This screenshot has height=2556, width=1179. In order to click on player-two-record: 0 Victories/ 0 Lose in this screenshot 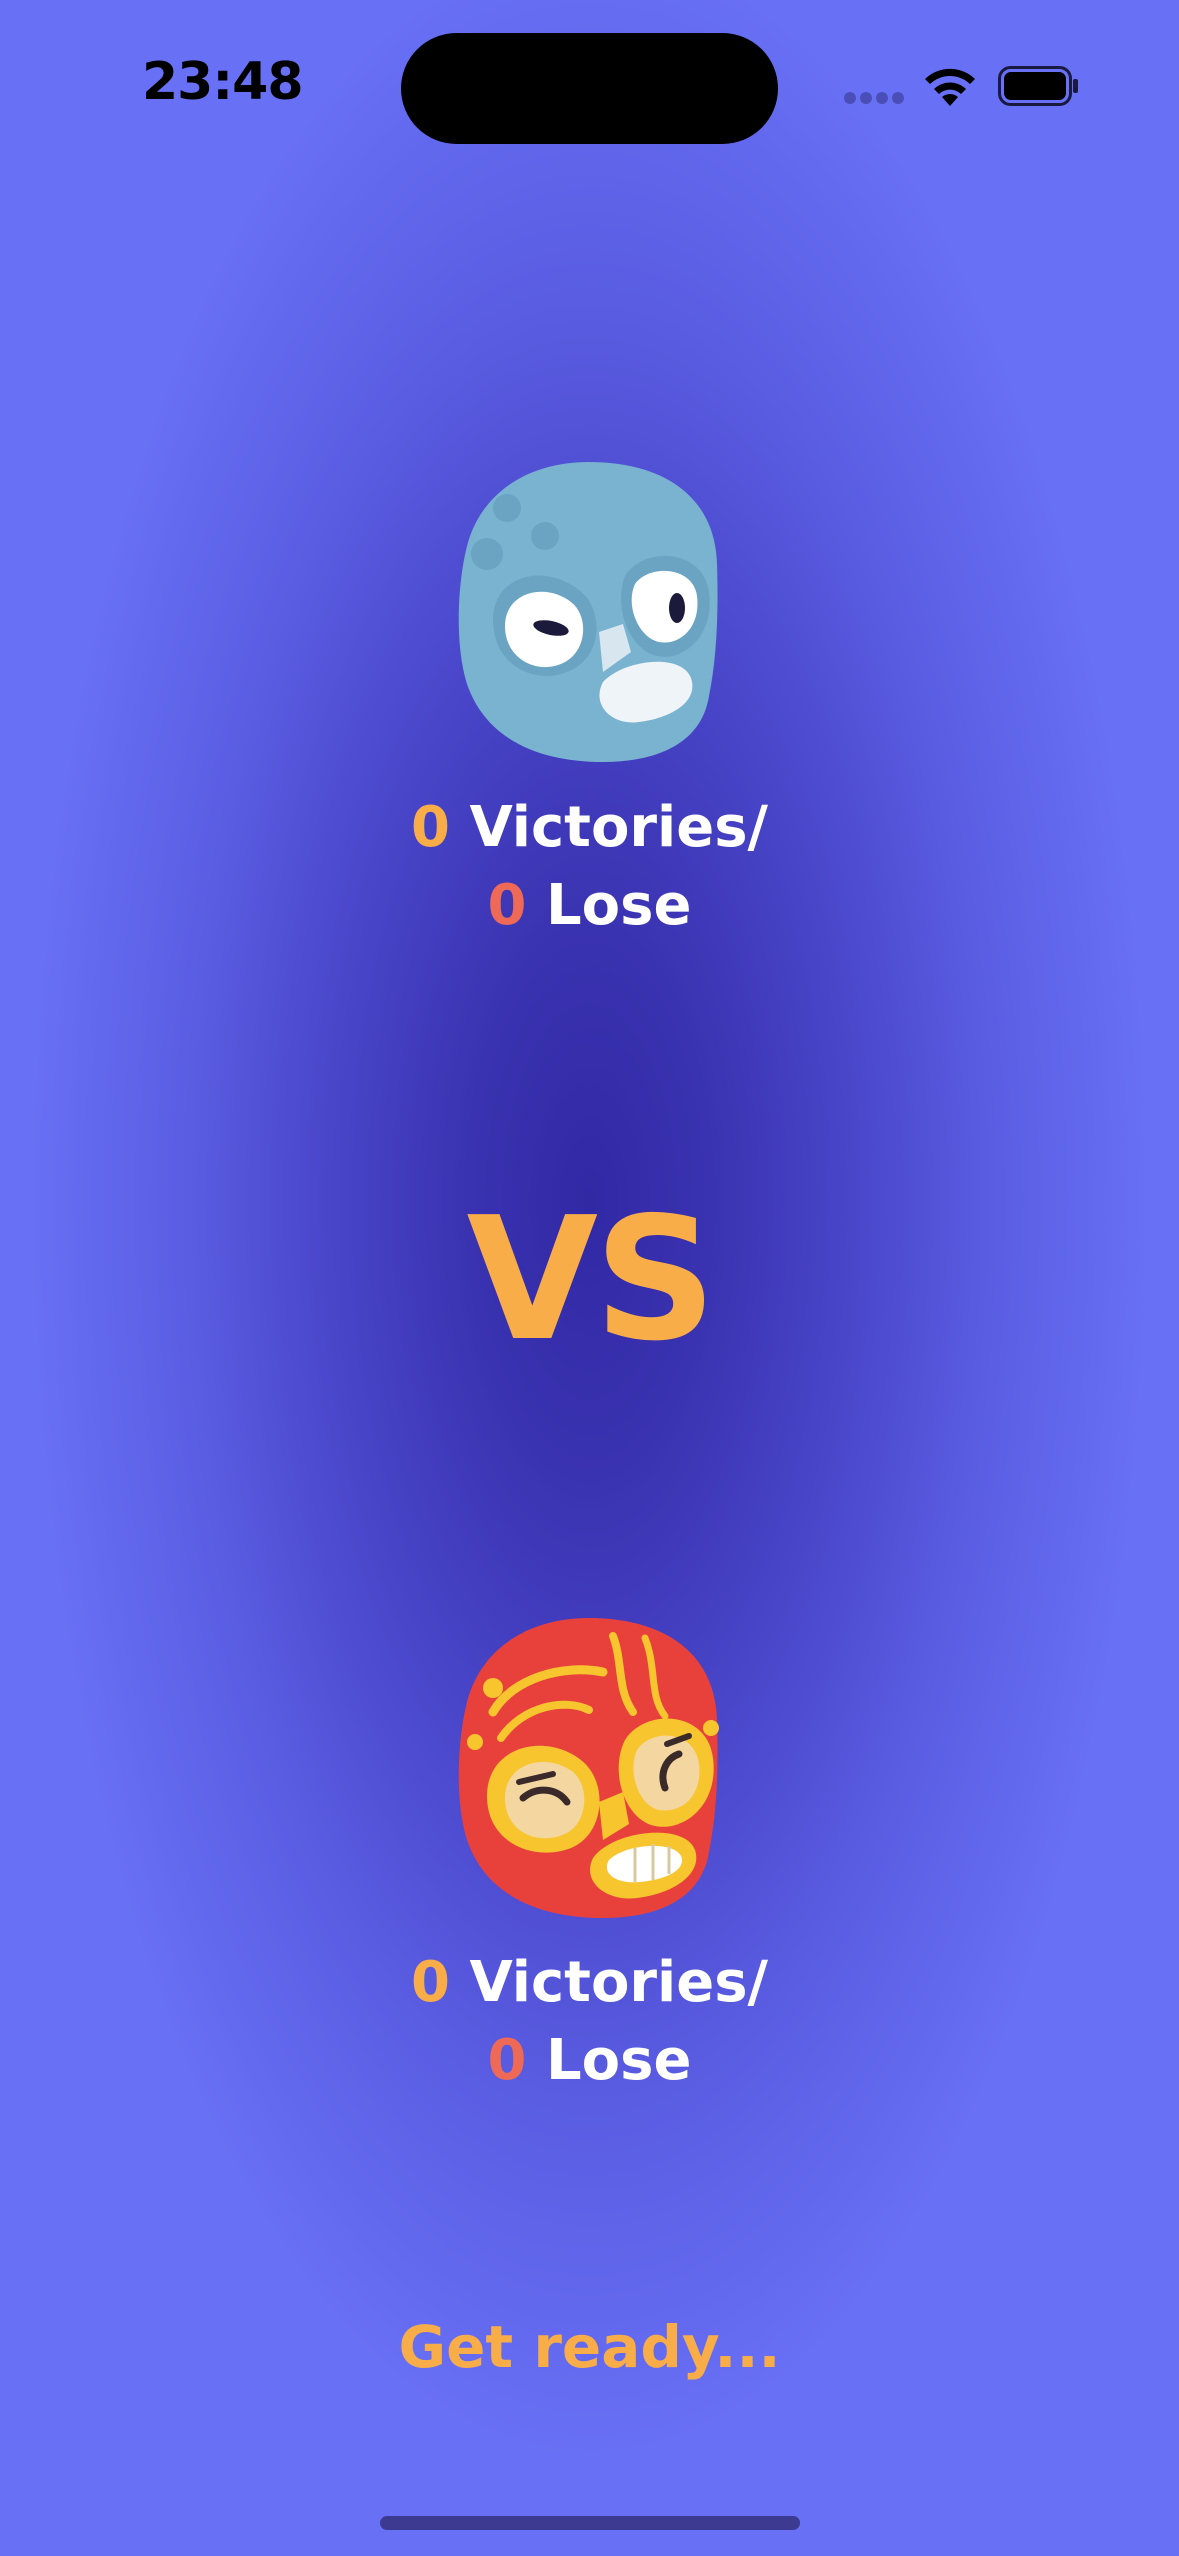, I will do `click(589, 2022)`.